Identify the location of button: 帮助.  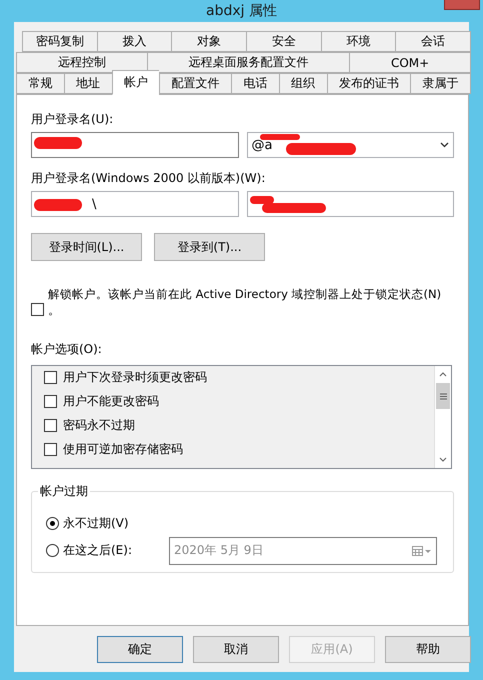
(428, 649).